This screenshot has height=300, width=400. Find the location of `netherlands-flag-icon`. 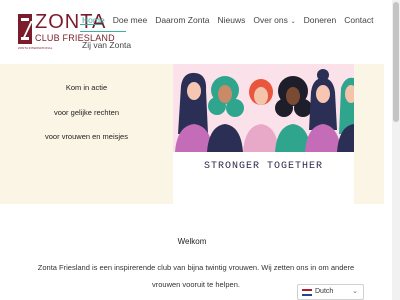

netherlands-flag-icon is located at coordinates (307, 292).